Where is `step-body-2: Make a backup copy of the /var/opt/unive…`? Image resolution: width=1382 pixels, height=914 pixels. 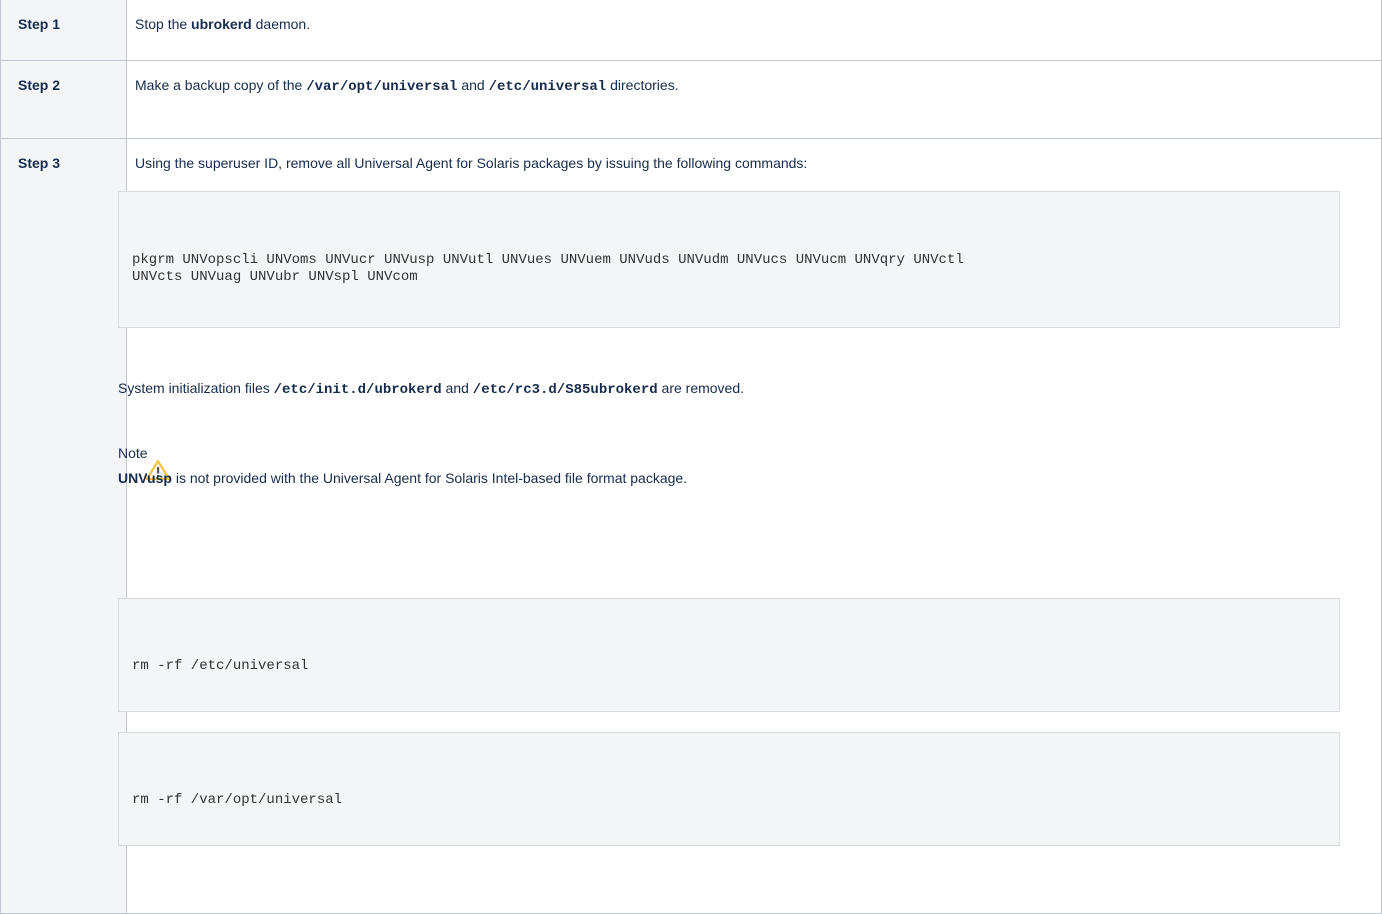
step-body-2: Make a backup copy of the /var/opt/unive… is located at coordinates (754, 99).